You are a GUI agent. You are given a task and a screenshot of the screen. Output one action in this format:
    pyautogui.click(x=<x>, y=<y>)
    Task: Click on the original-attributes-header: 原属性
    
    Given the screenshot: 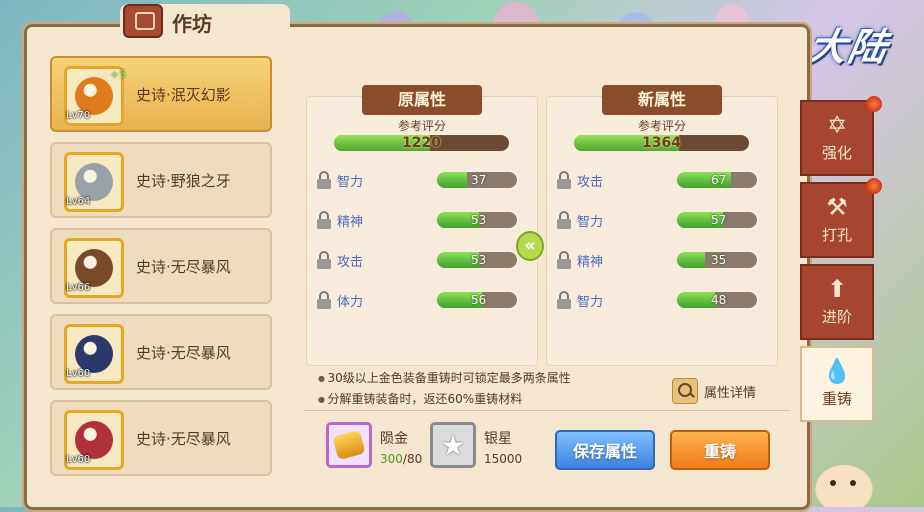 What is the action you would take?
    pyautogui.click(x=422, y=100)
    